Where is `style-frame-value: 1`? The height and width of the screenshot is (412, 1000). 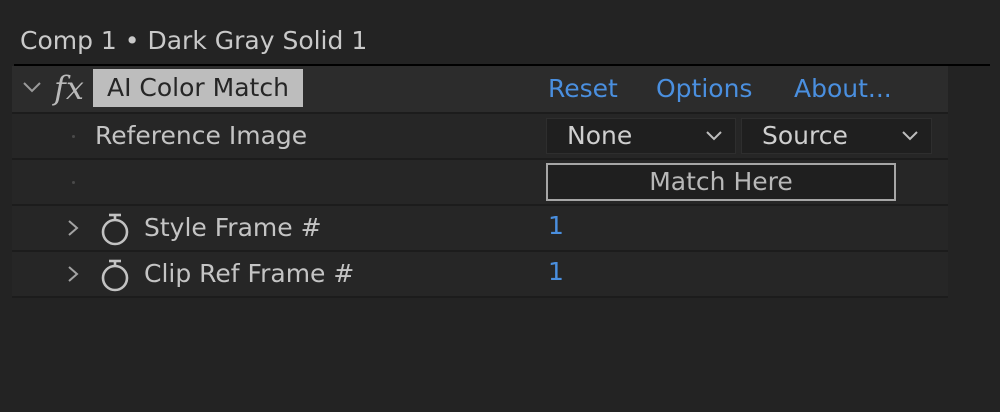 style-frame-value: 1 is located at coordinates (556, 226).